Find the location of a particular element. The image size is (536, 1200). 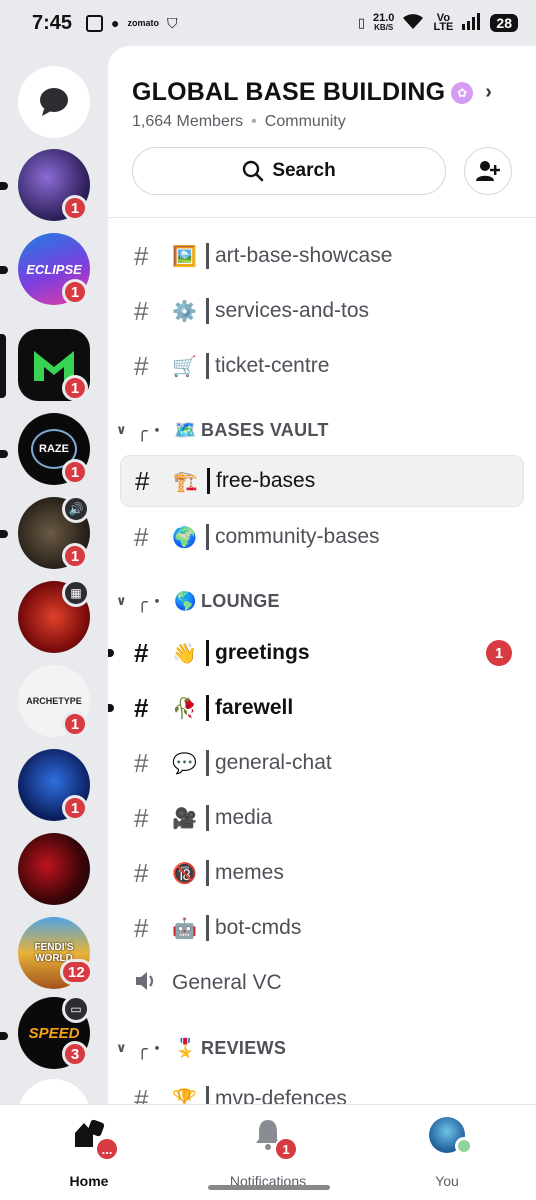

category-lounge: ∨ ╭・ 🌎 LOUNGE is located at coordinates (198, 601).